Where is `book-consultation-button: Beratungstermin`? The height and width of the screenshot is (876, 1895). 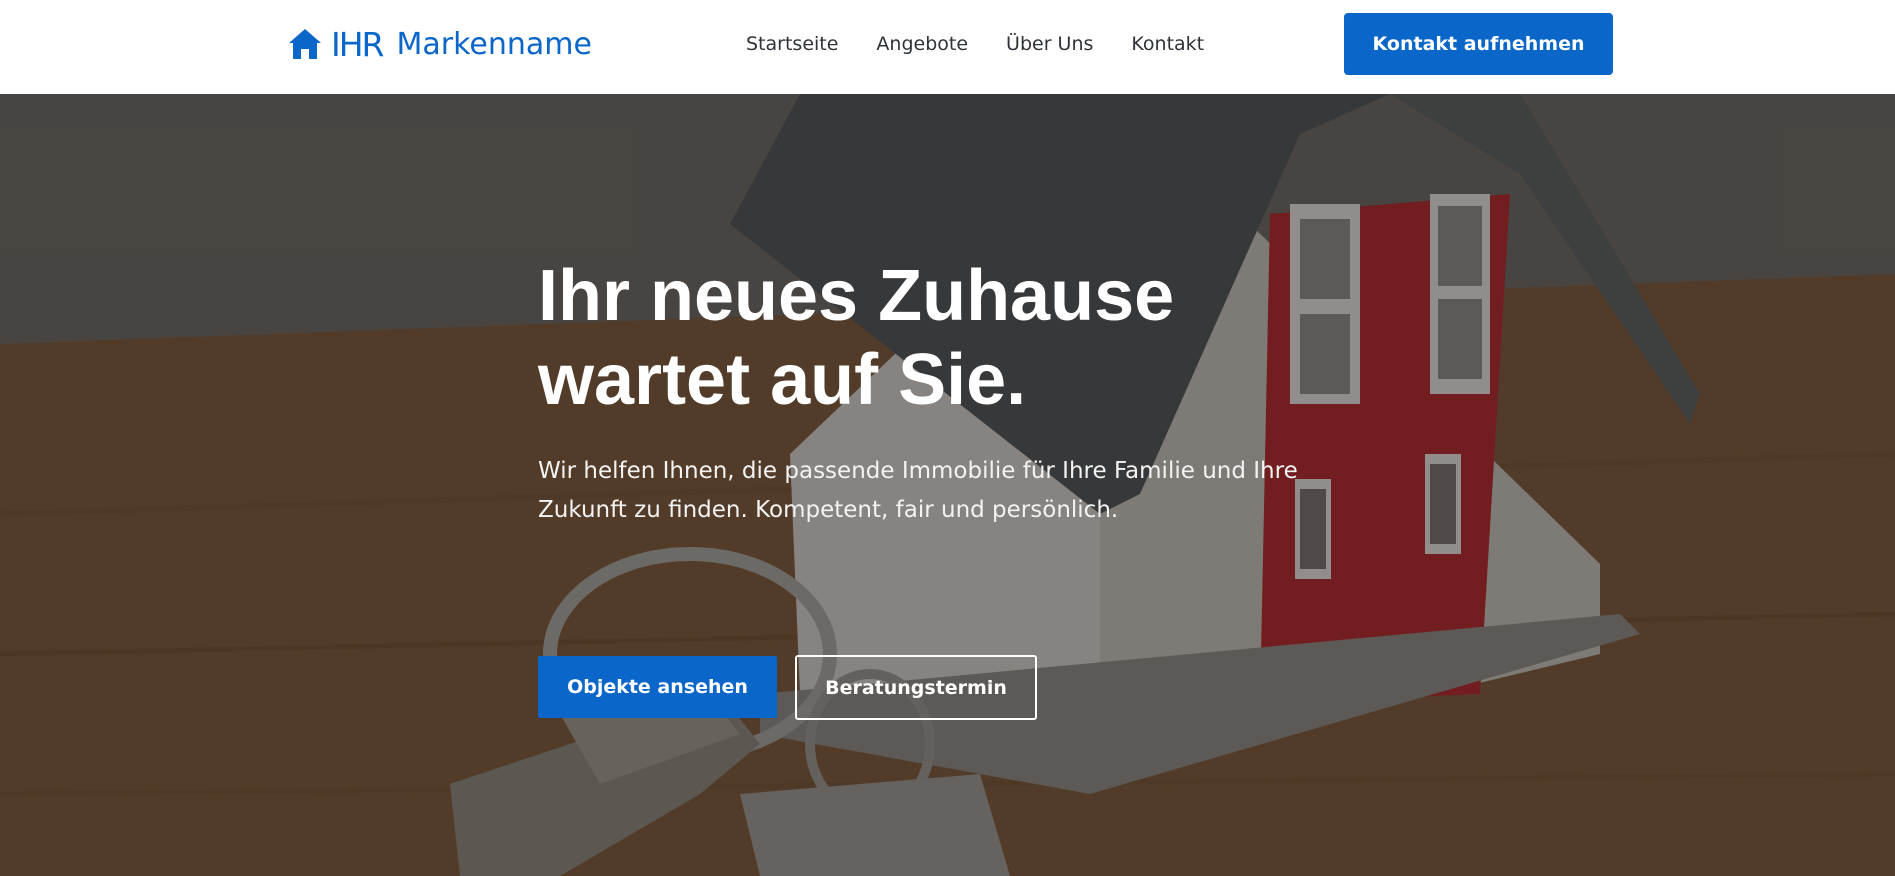 book-consultation-button: Beratungstermin is located at coordinates (916, 687).